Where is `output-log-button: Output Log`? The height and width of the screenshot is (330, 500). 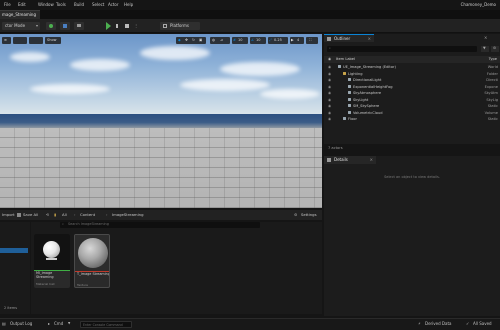
output-log-button: Output Log is located at coordinates (21, 324).